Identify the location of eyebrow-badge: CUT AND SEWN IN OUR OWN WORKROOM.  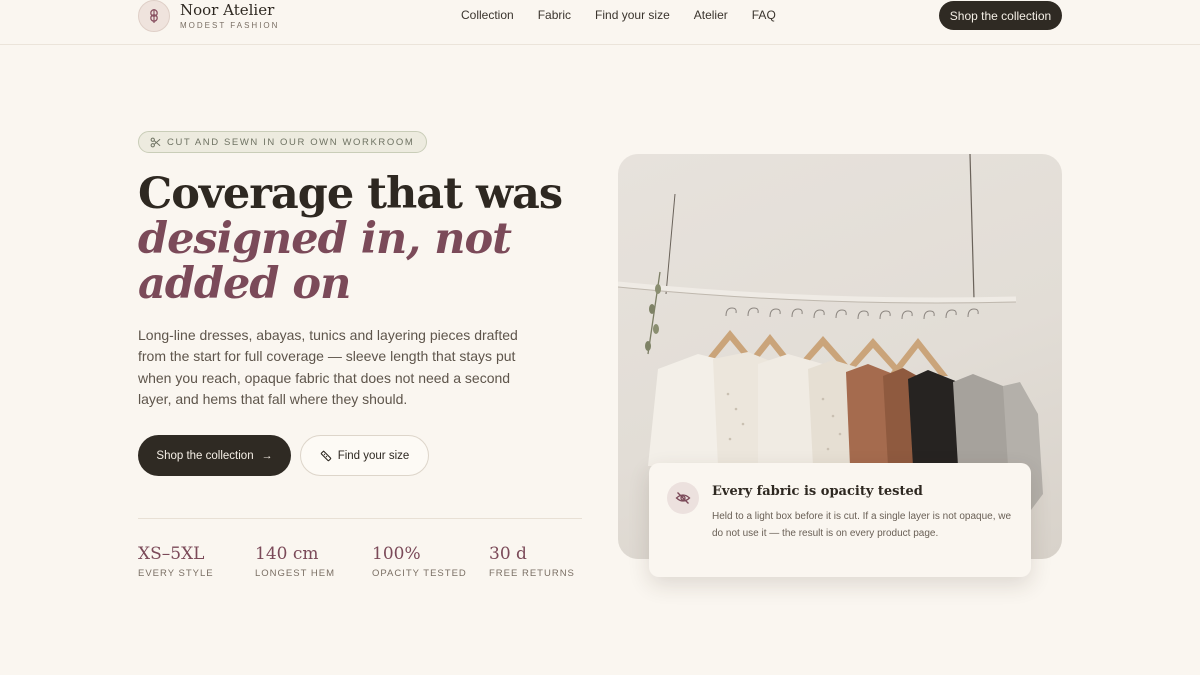
(283, 142).